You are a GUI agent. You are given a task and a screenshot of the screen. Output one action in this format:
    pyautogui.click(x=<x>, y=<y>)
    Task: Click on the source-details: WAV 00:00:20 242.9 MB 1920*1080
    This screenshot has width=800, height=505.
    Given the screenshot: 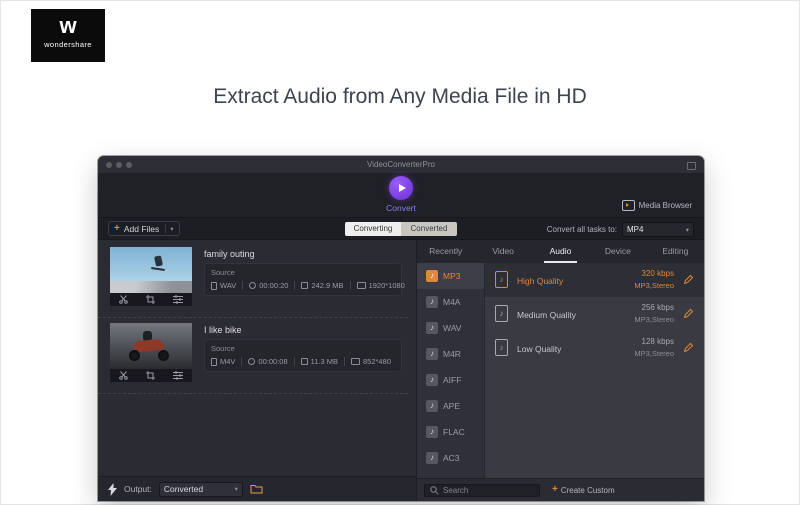 What is the action you would take?
    pyautogui.click(x=308, y=285)
    